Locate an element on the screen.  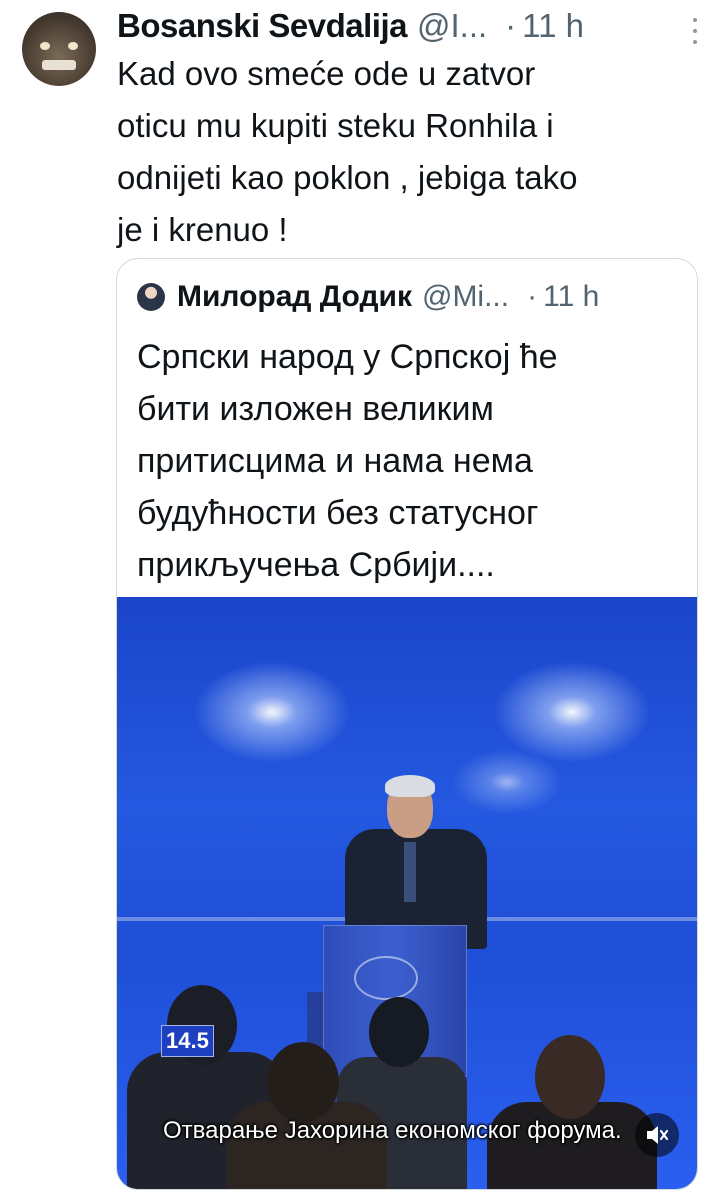
more-vertical-icon is located at coordinates (695, 31).